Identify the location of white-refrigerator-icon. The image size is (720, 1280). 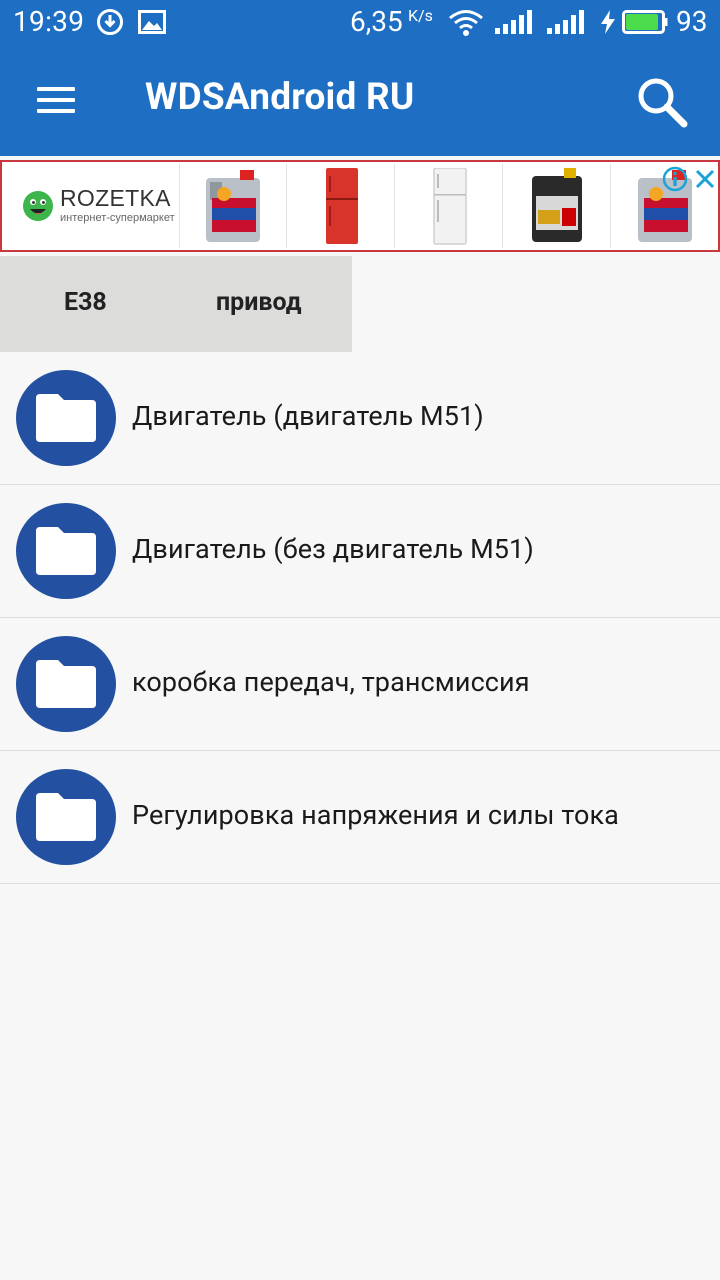
(450, 206).